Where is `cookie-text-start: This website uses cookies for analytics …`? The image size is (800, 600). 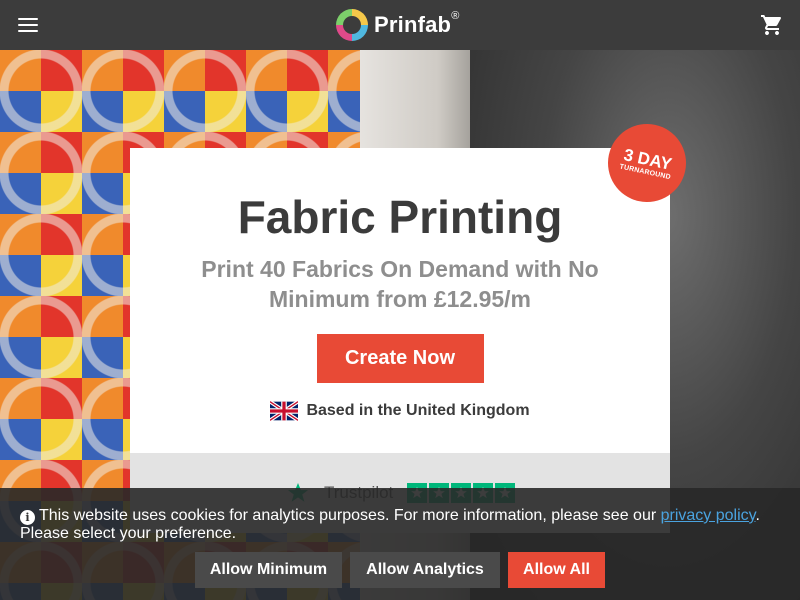
cookie-text-start: This website uses cookies for analytics … is located at coordinates (350, 515).